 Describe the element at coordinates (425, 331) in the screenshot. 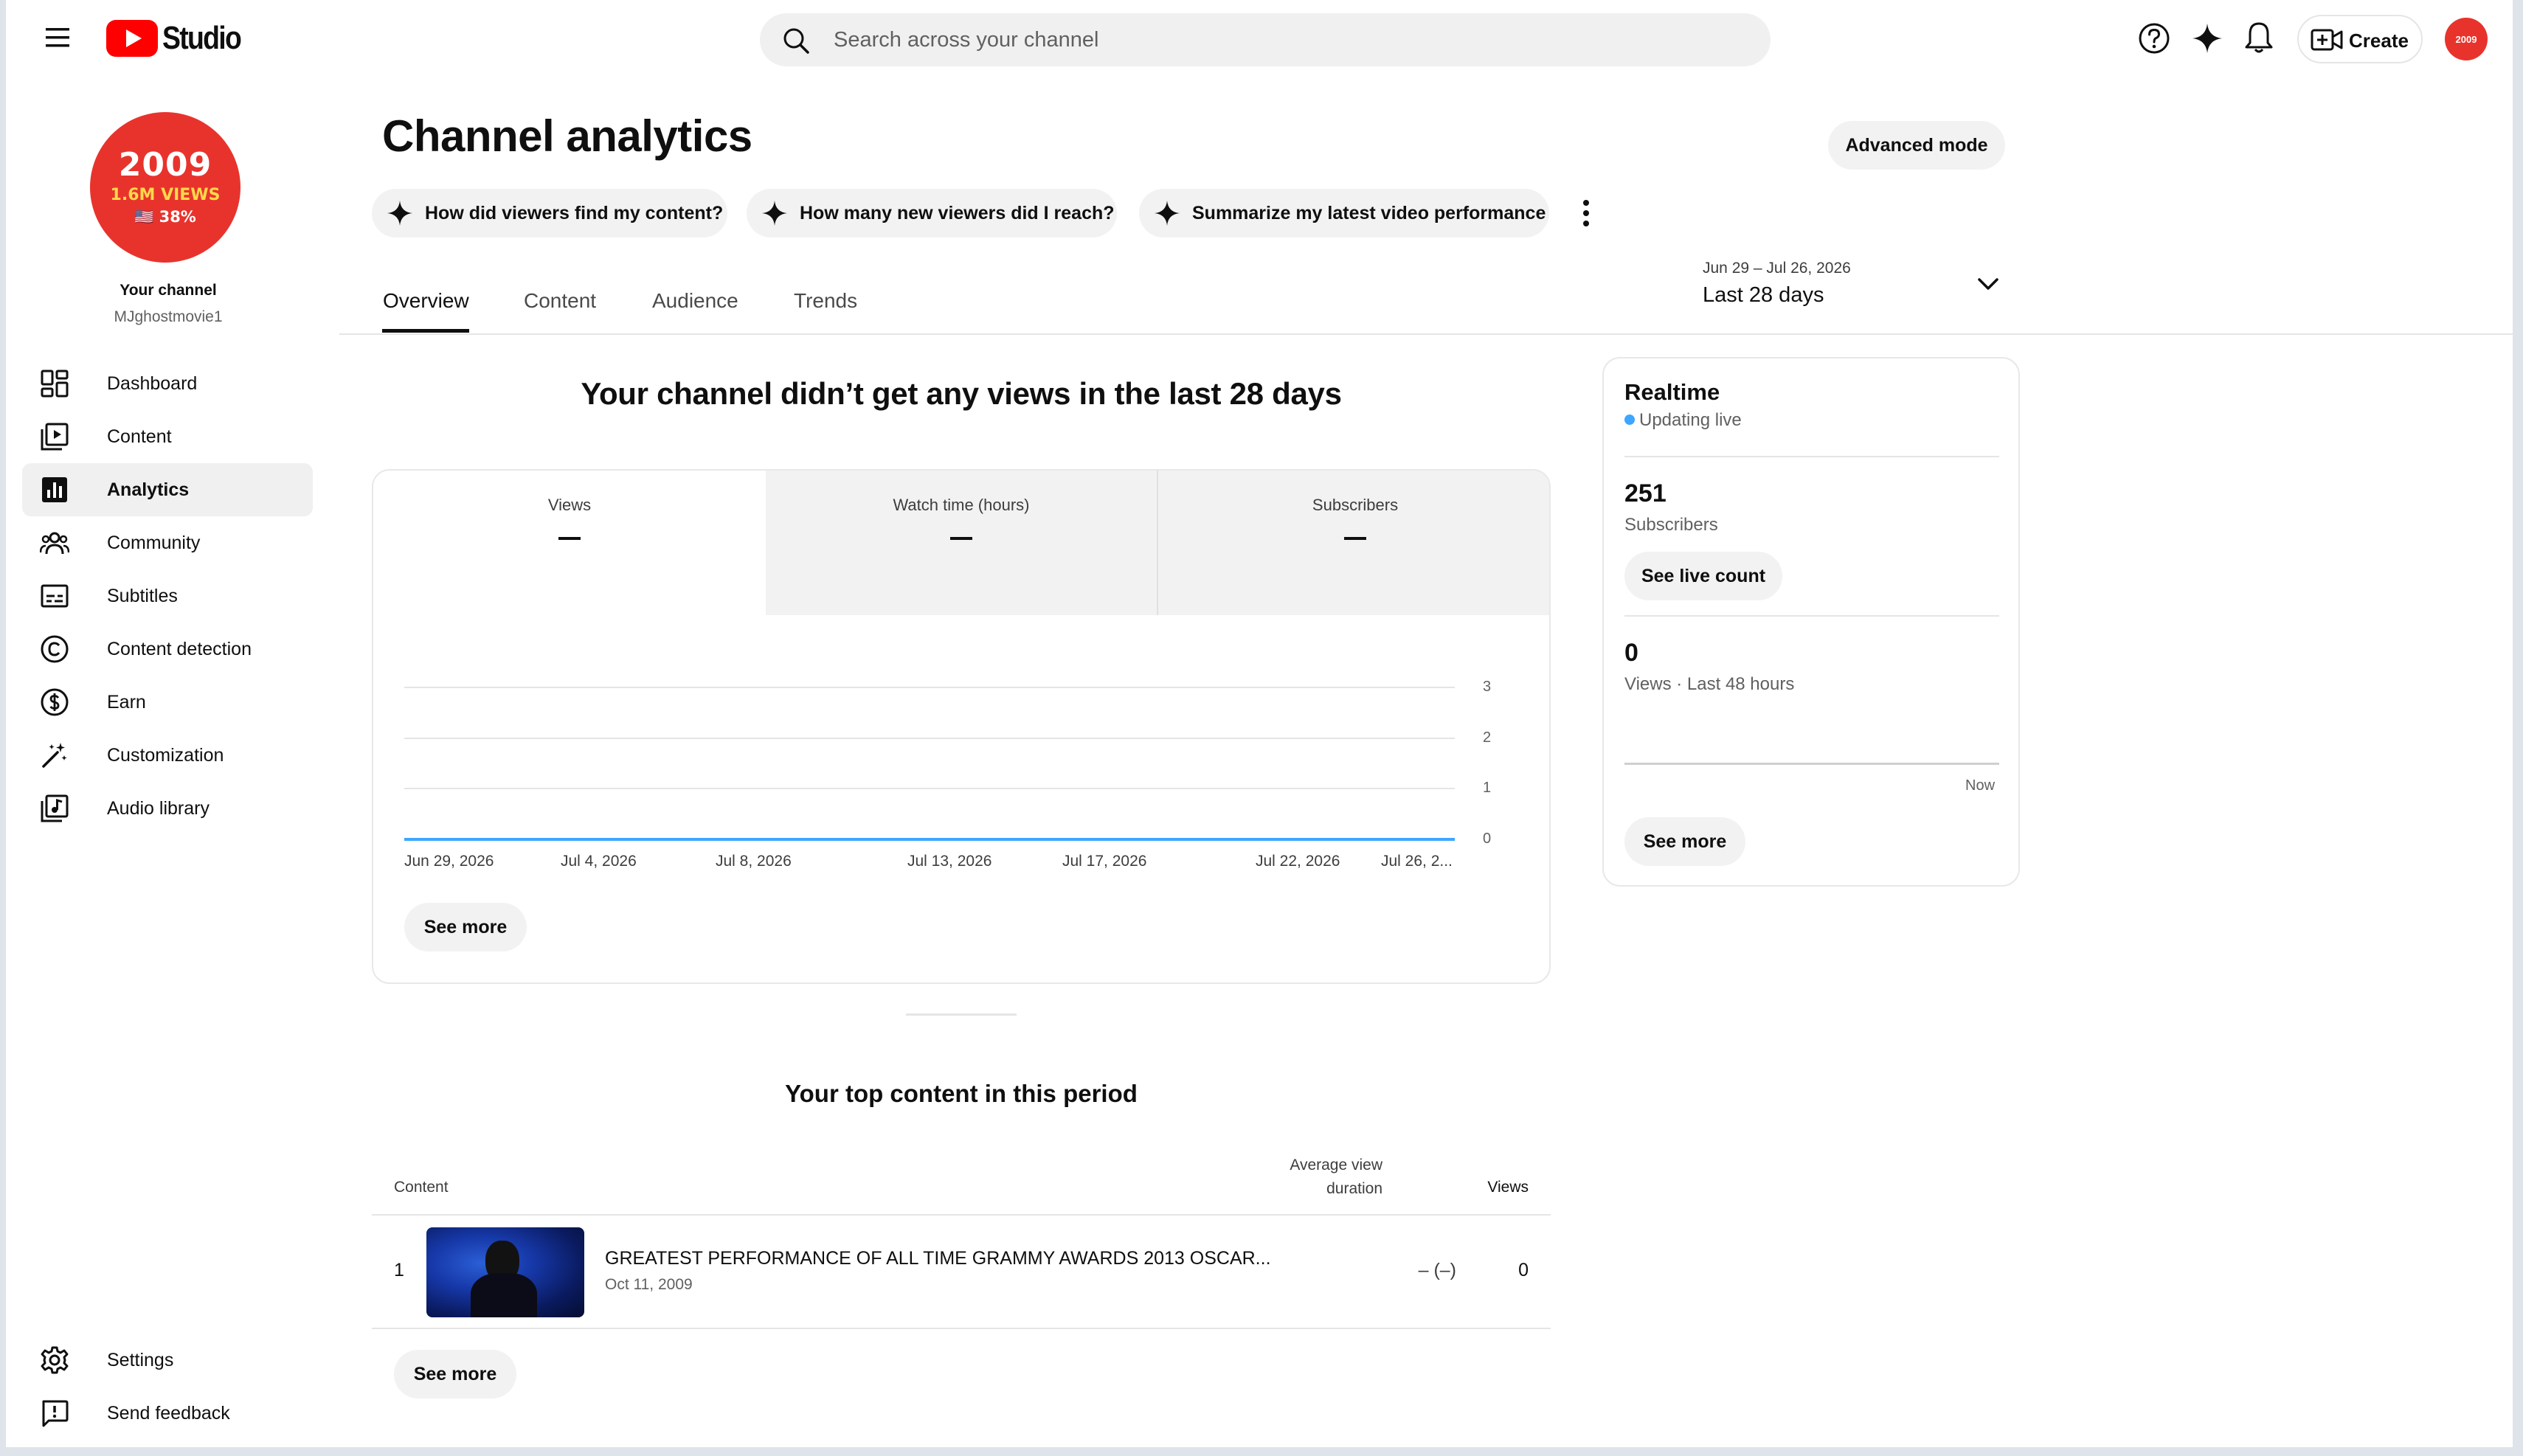

I see `active-tab-indicator` at that location.